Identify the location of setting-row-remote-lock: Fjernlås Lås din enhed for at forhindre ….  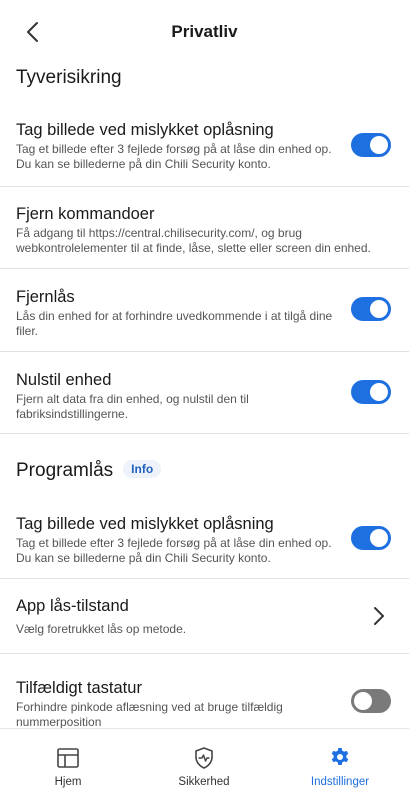
(204, 317).